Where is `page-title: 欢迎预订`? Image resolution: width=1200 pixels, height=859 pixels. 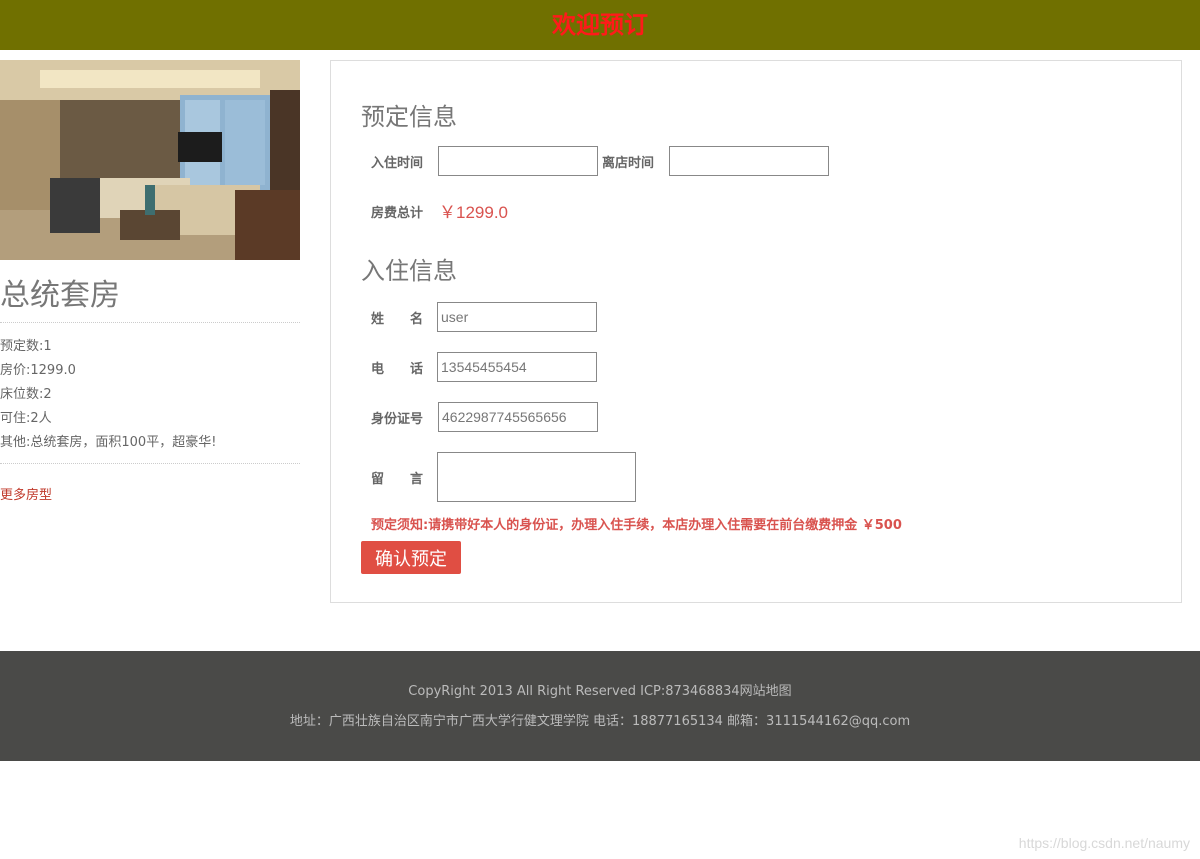 page-title: 欢迎预订 is located at coordinates (600, 24).